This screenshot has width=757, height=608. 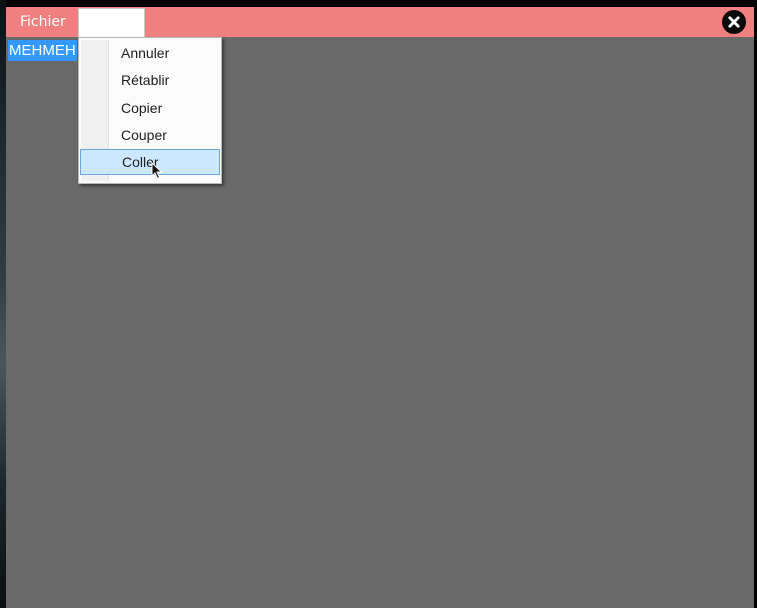 What do you see at coordinates (150, 53) in the screenshot?
I see `menu-item-annuler: Annuler` at bounding box center [150, 53].